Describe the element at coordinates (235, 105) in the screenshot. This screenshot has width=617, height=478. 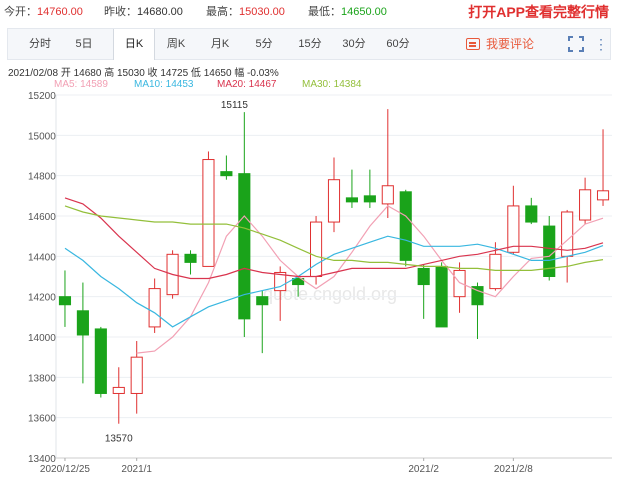
I see `price-annotation: 15115` at that location.